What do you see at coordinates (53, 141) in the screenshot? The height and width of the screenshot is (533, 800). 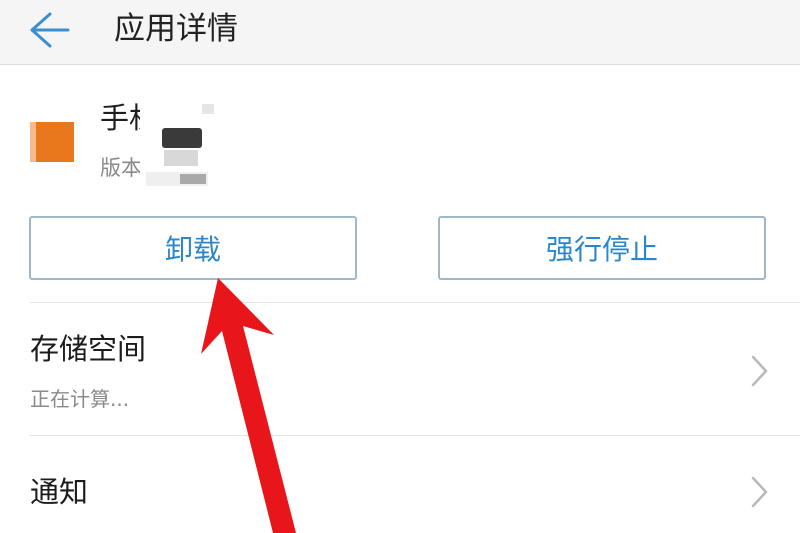 I see `app-icon` at bounding box center [53, 141].